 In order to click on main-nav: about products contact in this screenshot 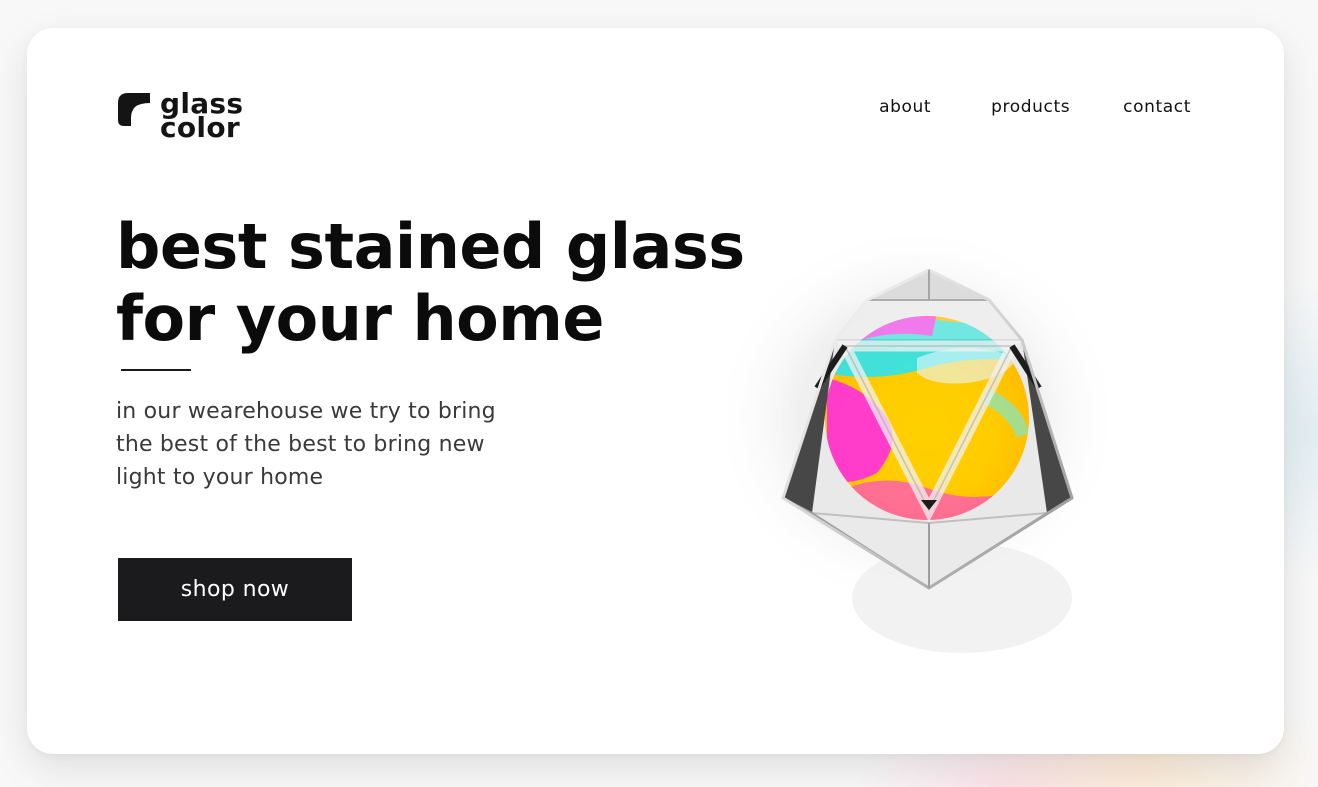, I will do `click(1035, 107)`.